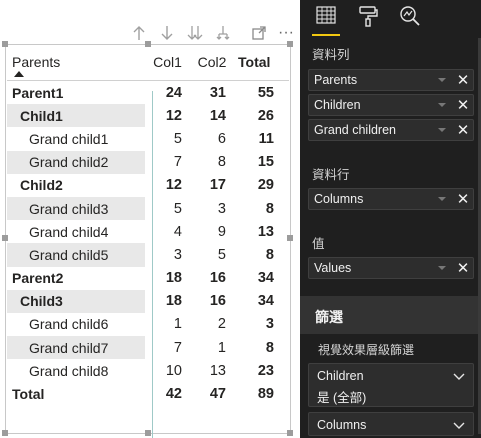  What do you see at coordinates (76, 324) in the screenshot?
I see `row-header: Grand child6` at bounding box center [76, 324].